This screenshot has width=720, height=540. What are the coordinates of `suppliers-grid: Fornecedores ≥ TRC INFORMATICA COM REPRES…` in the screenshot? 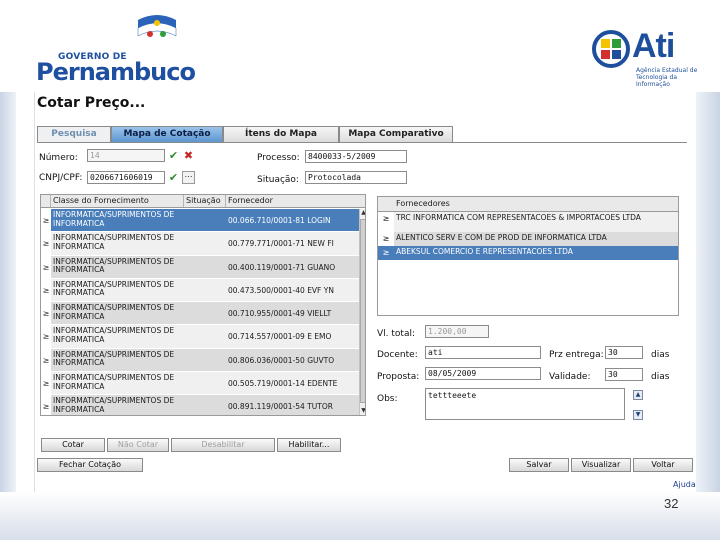 It's located at (528, 256).